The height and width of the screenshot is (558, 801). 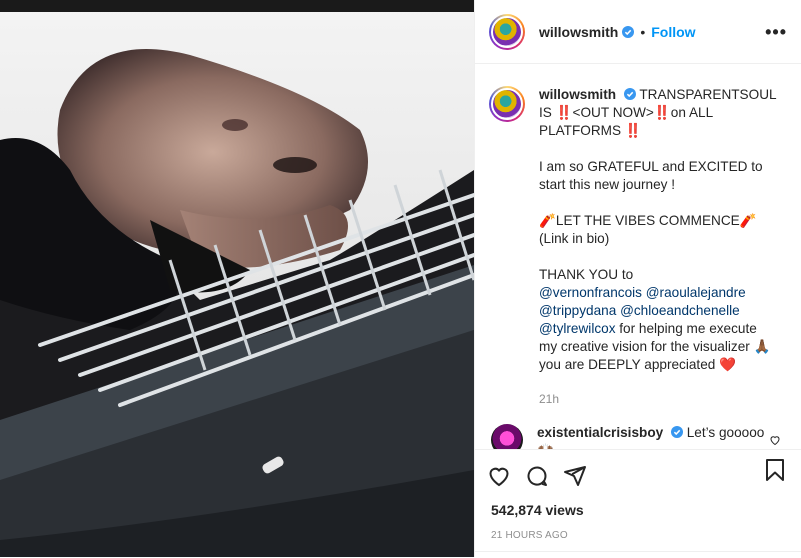 I want to click on caption-line-3: 🧨LET THE VIBES COMMENCE🧨, so click(x=648, y=220).